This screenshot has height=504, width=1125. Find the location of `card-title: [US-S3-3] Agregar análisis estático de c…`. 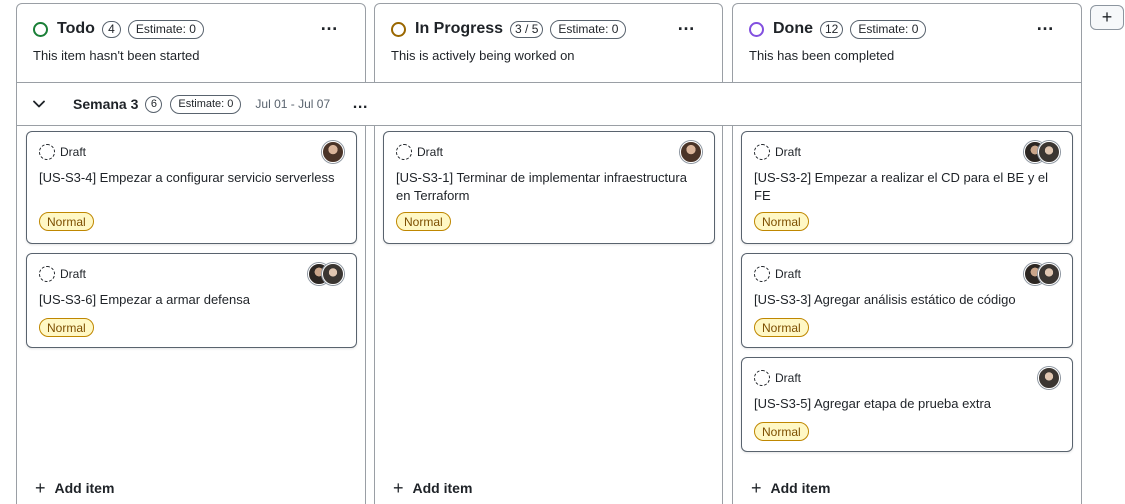

card-title: [US-S3-3] Agregar análisis estático de c… is located at coordinates (907, 300).